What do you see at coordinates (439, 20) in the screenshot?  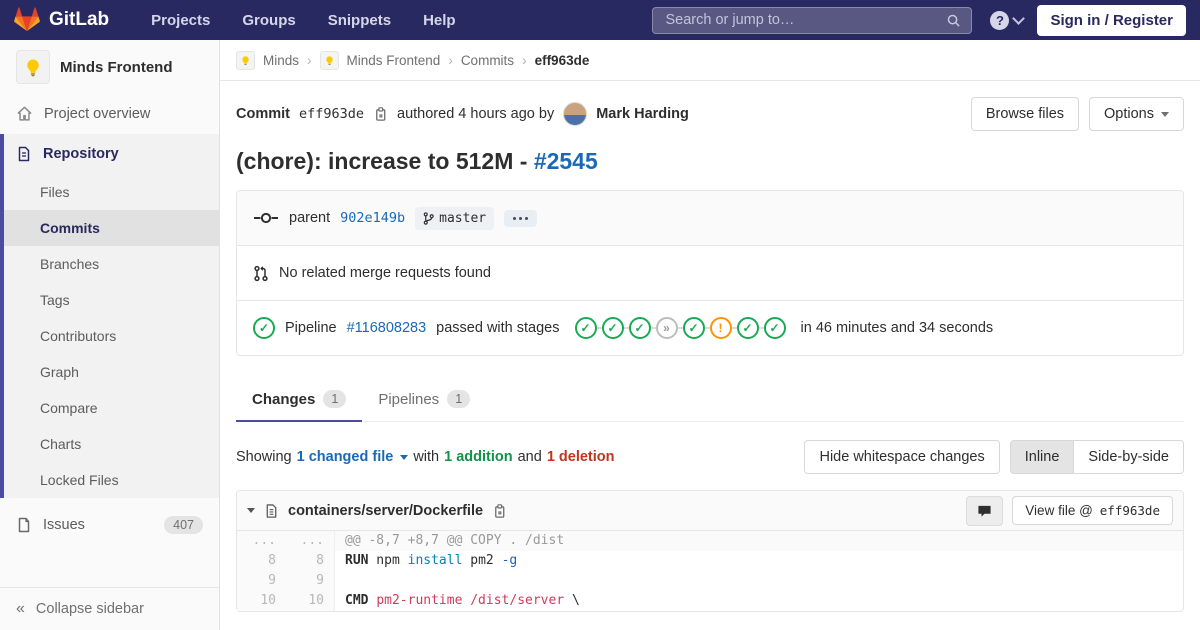 I see `nav-link-help: Help` at bounding box center [439, 20].